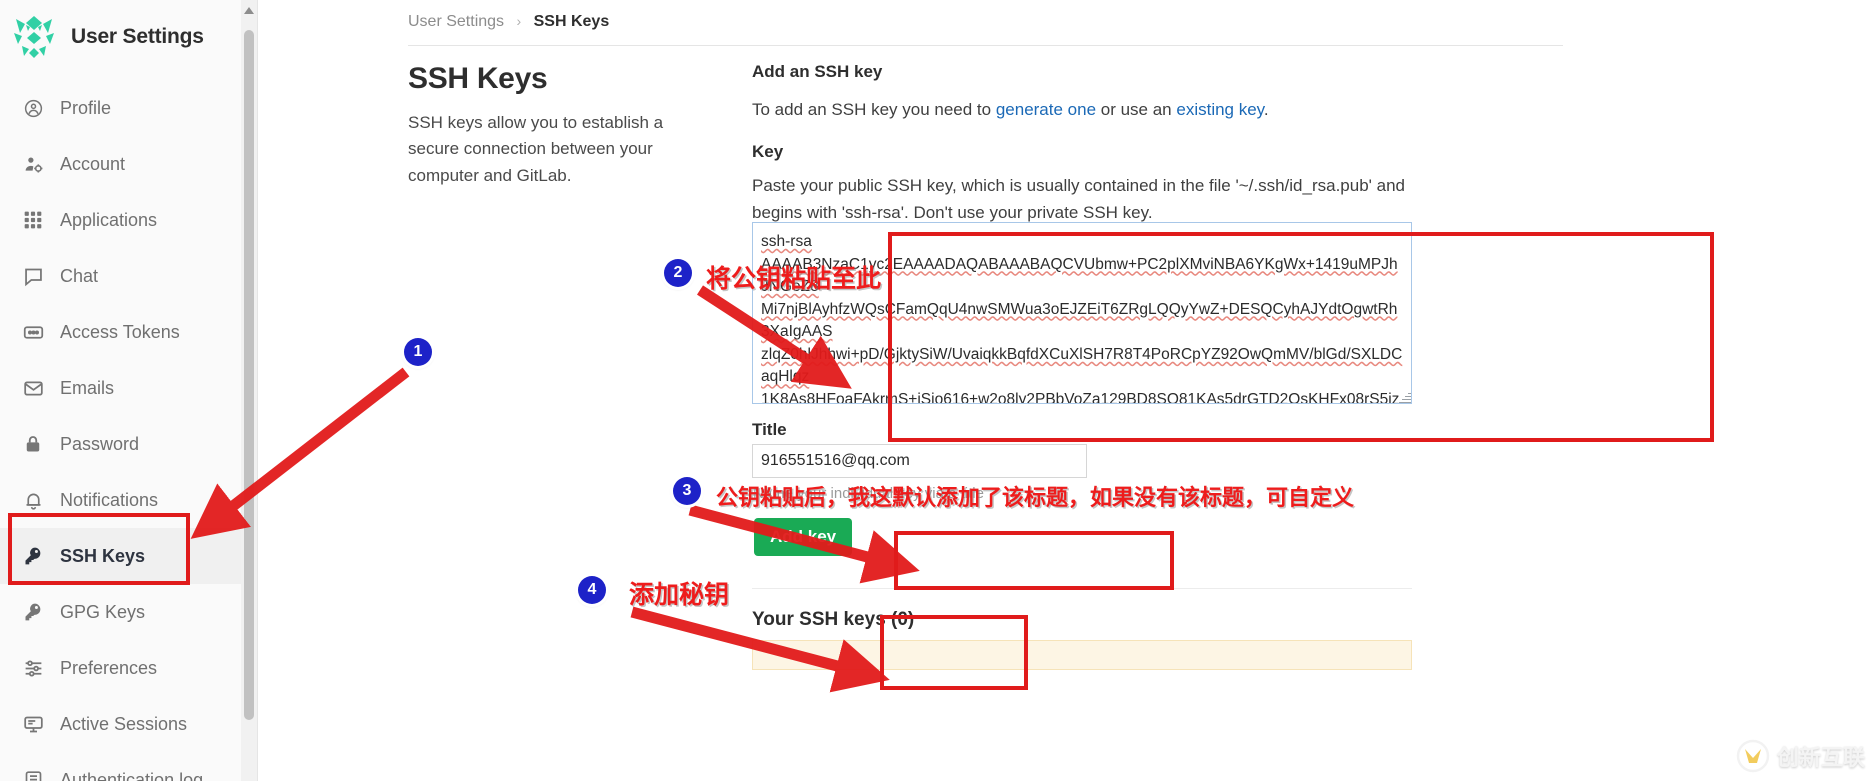 The width and height of the screenshot is (1875, 781). What do you see at coordinates (1035, 498) in the screenshot?
I see `step-text-3: 公钥粘贴后，我这默认添加了该标题，如果没有该标题，可自定义` at bounding box center [1035, 498].